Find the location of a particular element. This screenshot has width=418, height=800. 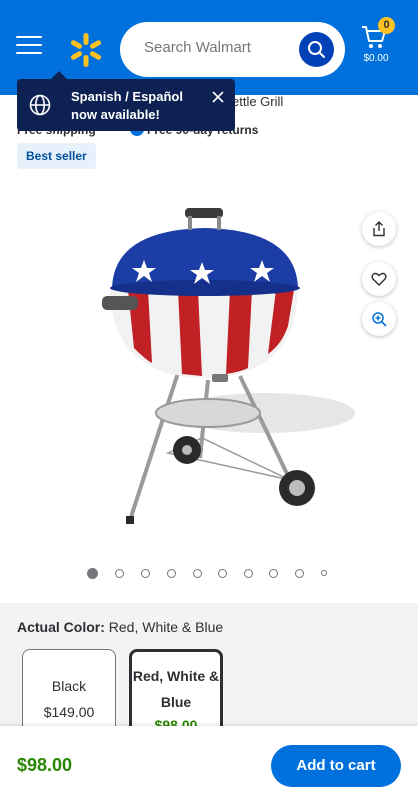

color-label-heading: Actual Color: is located at coordinates (61, 627).